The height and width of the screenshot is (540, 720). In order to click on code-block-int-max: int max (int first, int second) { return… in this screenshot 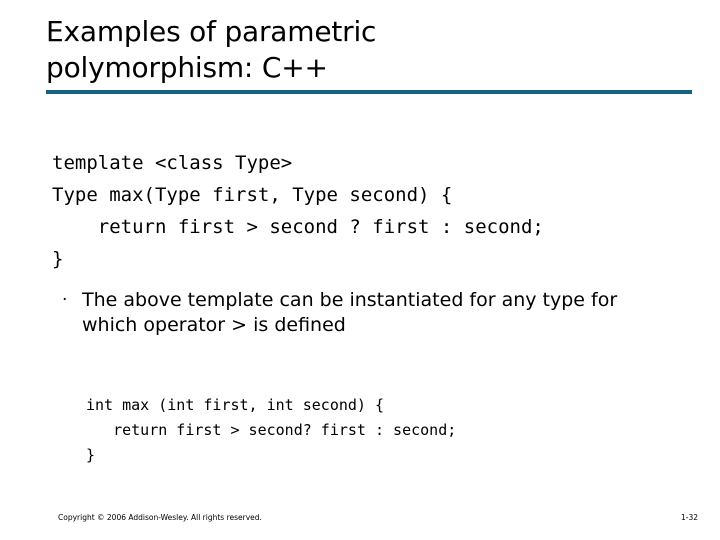, I will do `click(271, 430)`.